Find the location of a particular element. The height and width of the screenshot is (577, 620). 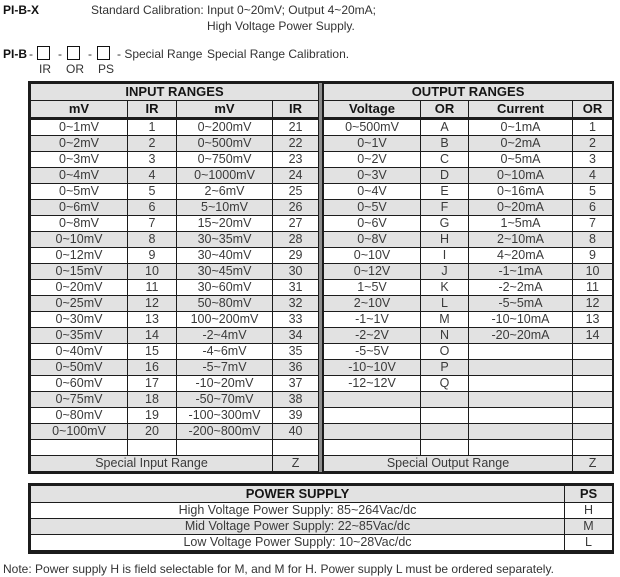

table-row: 0~50mV 16 -5~7mV 36 is located at coordinates (175, 367).